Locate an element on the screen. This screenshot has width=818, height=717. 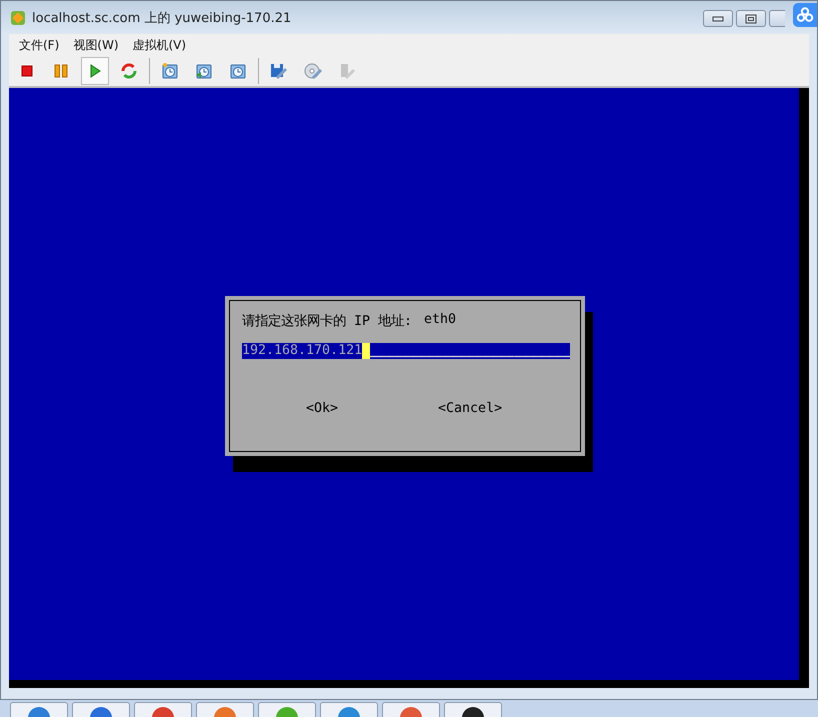
minimize-icon is located at coordinates (718, 19).